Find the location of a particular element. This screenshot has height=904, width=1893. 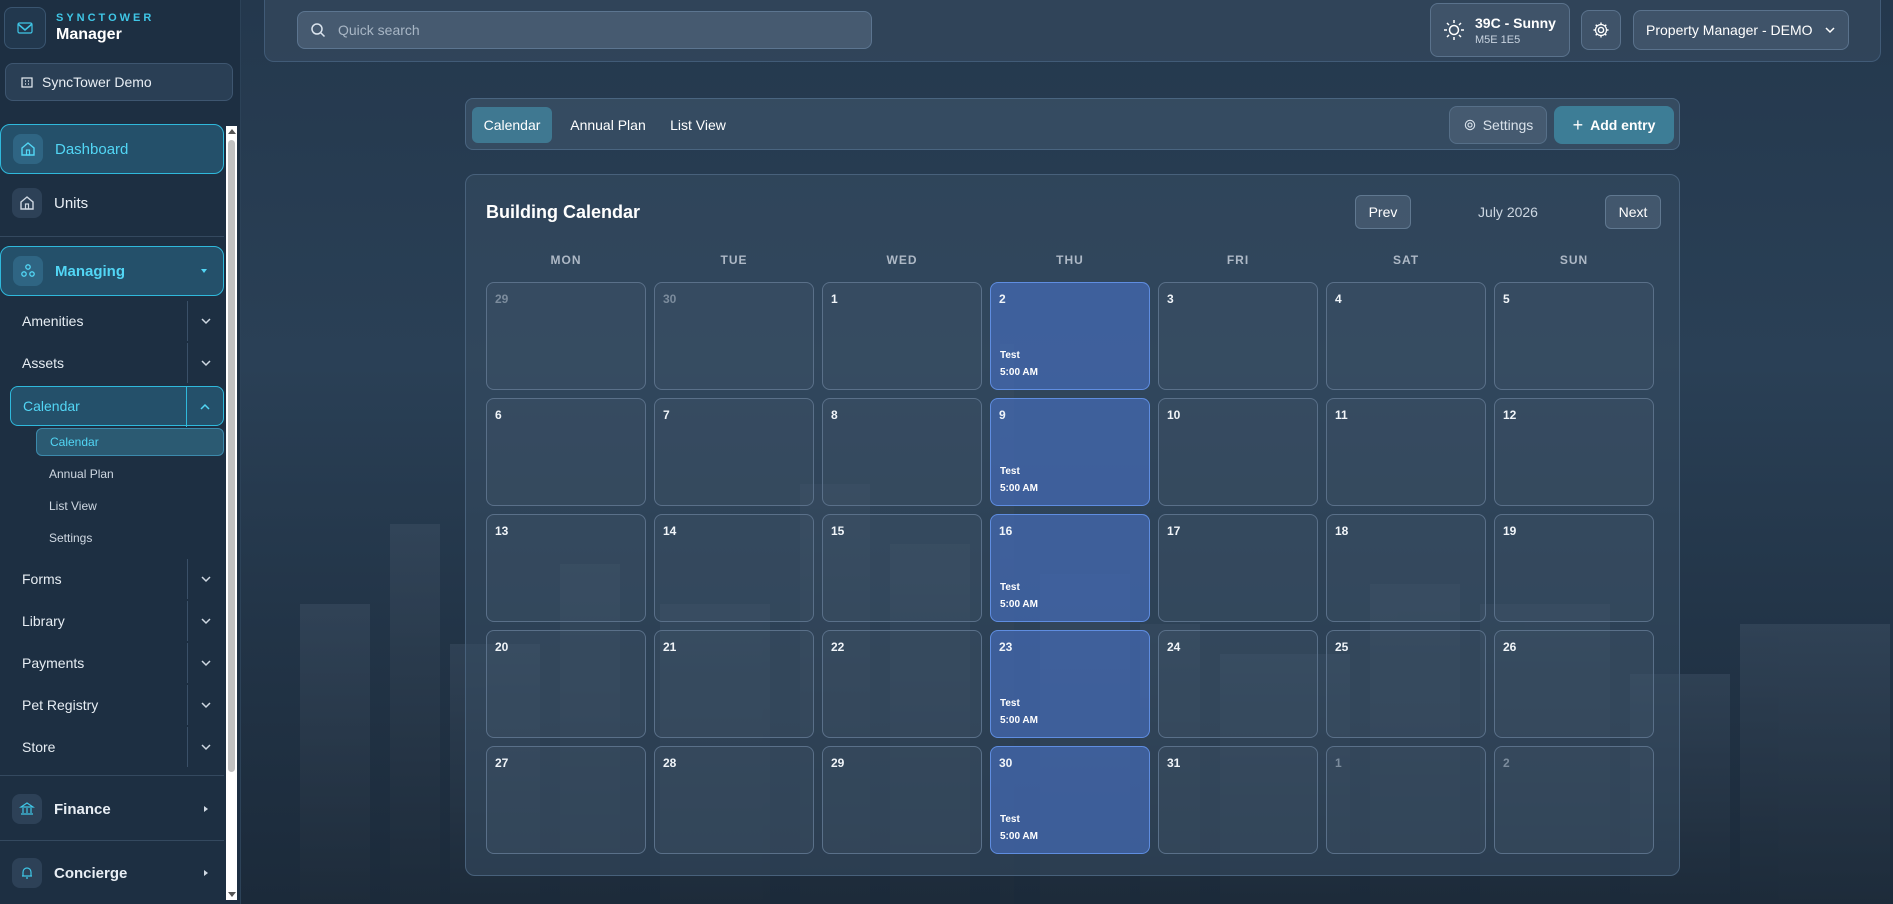

day-number: 20 is located at coordinates (502, 647).